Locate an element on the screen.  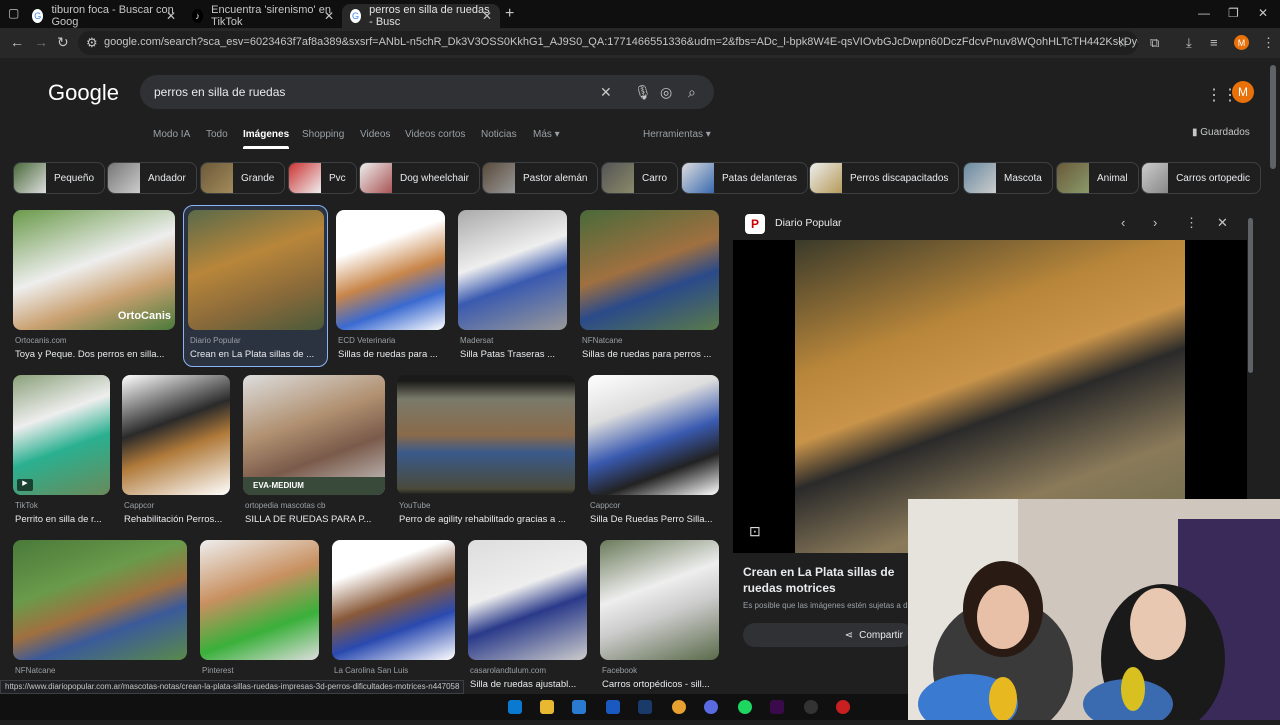
new-tab-icon: + is located at coordinates (509, 14).